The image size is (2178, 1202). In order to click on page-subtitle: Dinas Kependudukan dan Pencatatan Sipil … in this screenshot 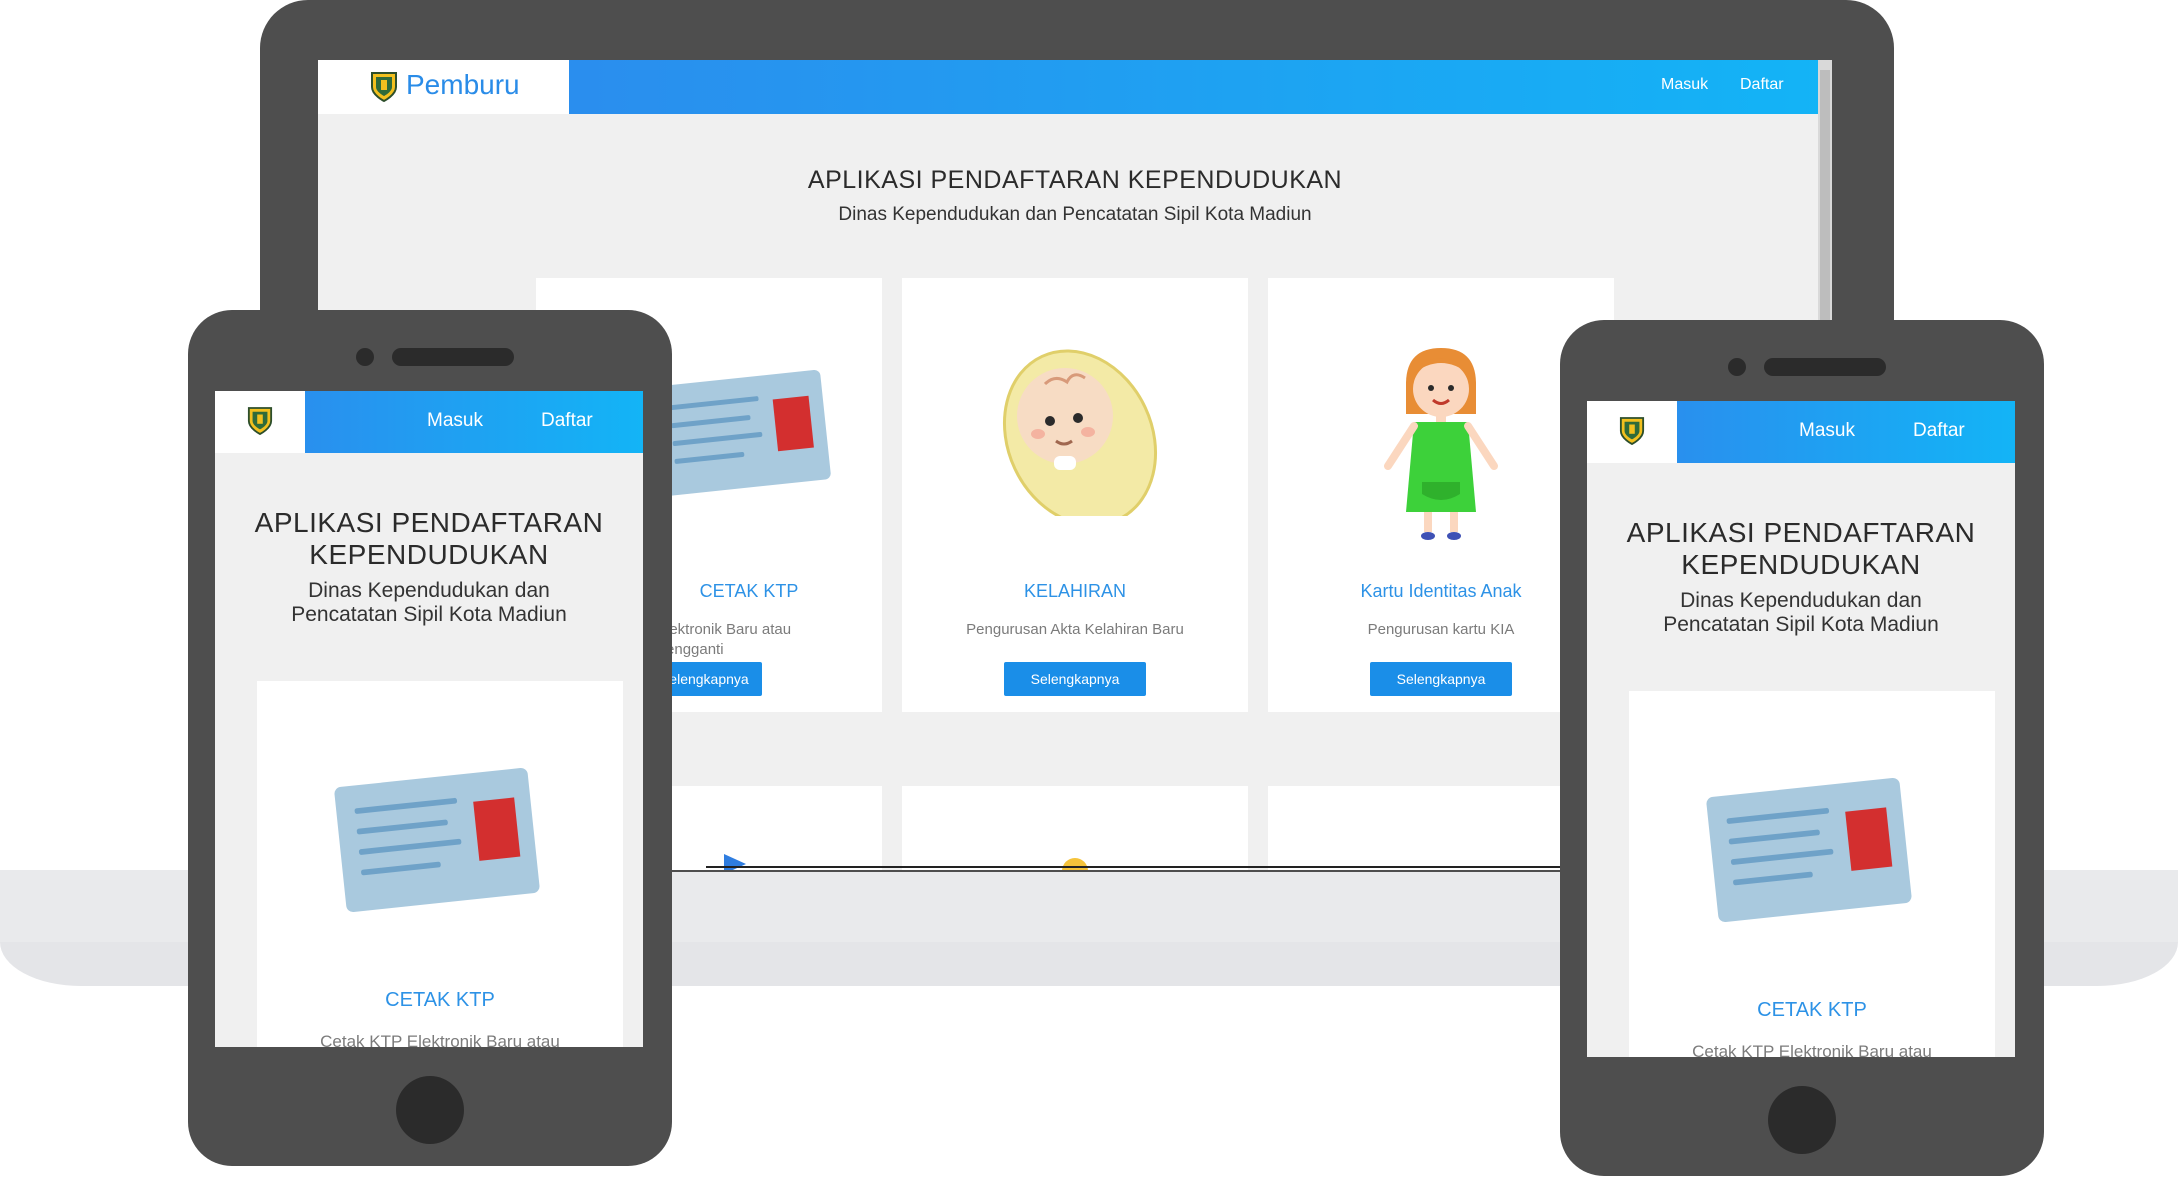, I will do `click(1075, 214)`.